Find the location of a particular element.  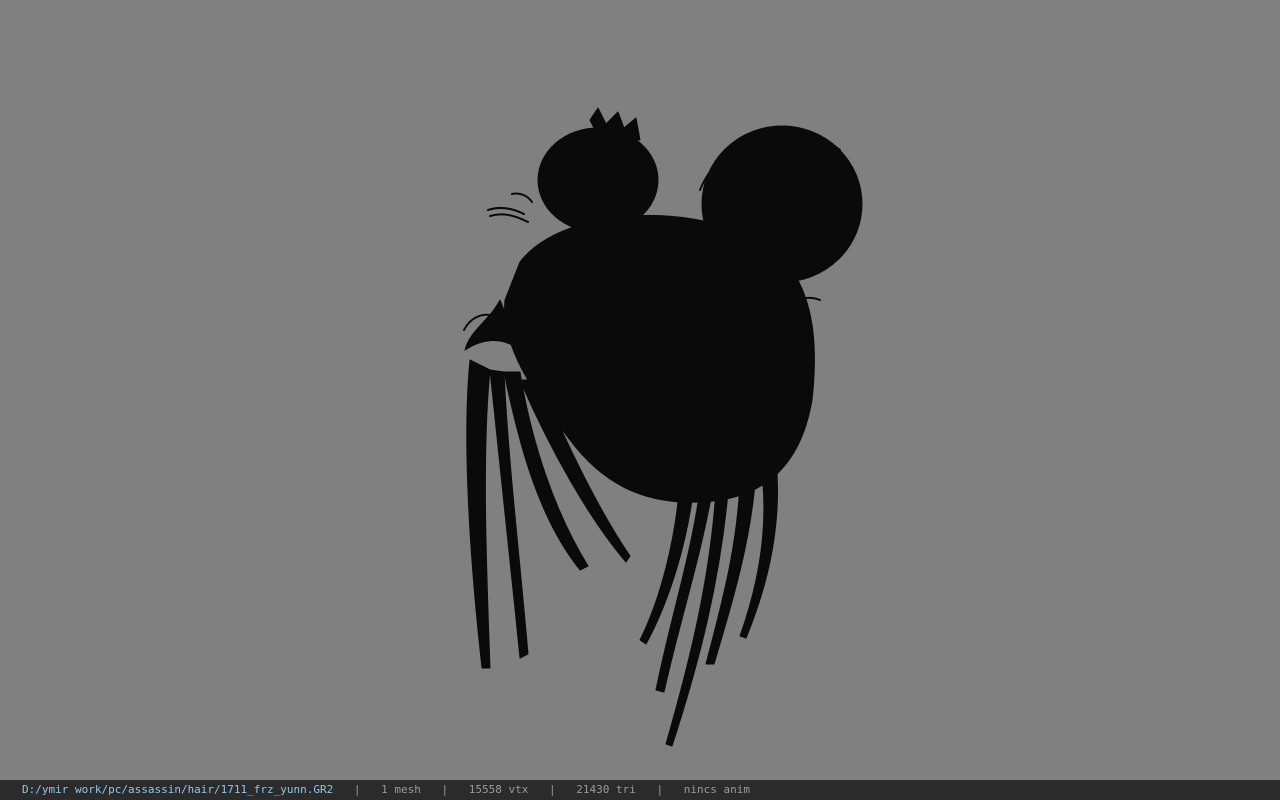

vertex-count-label: 15558 vtx is located at coordinates (498, 789).